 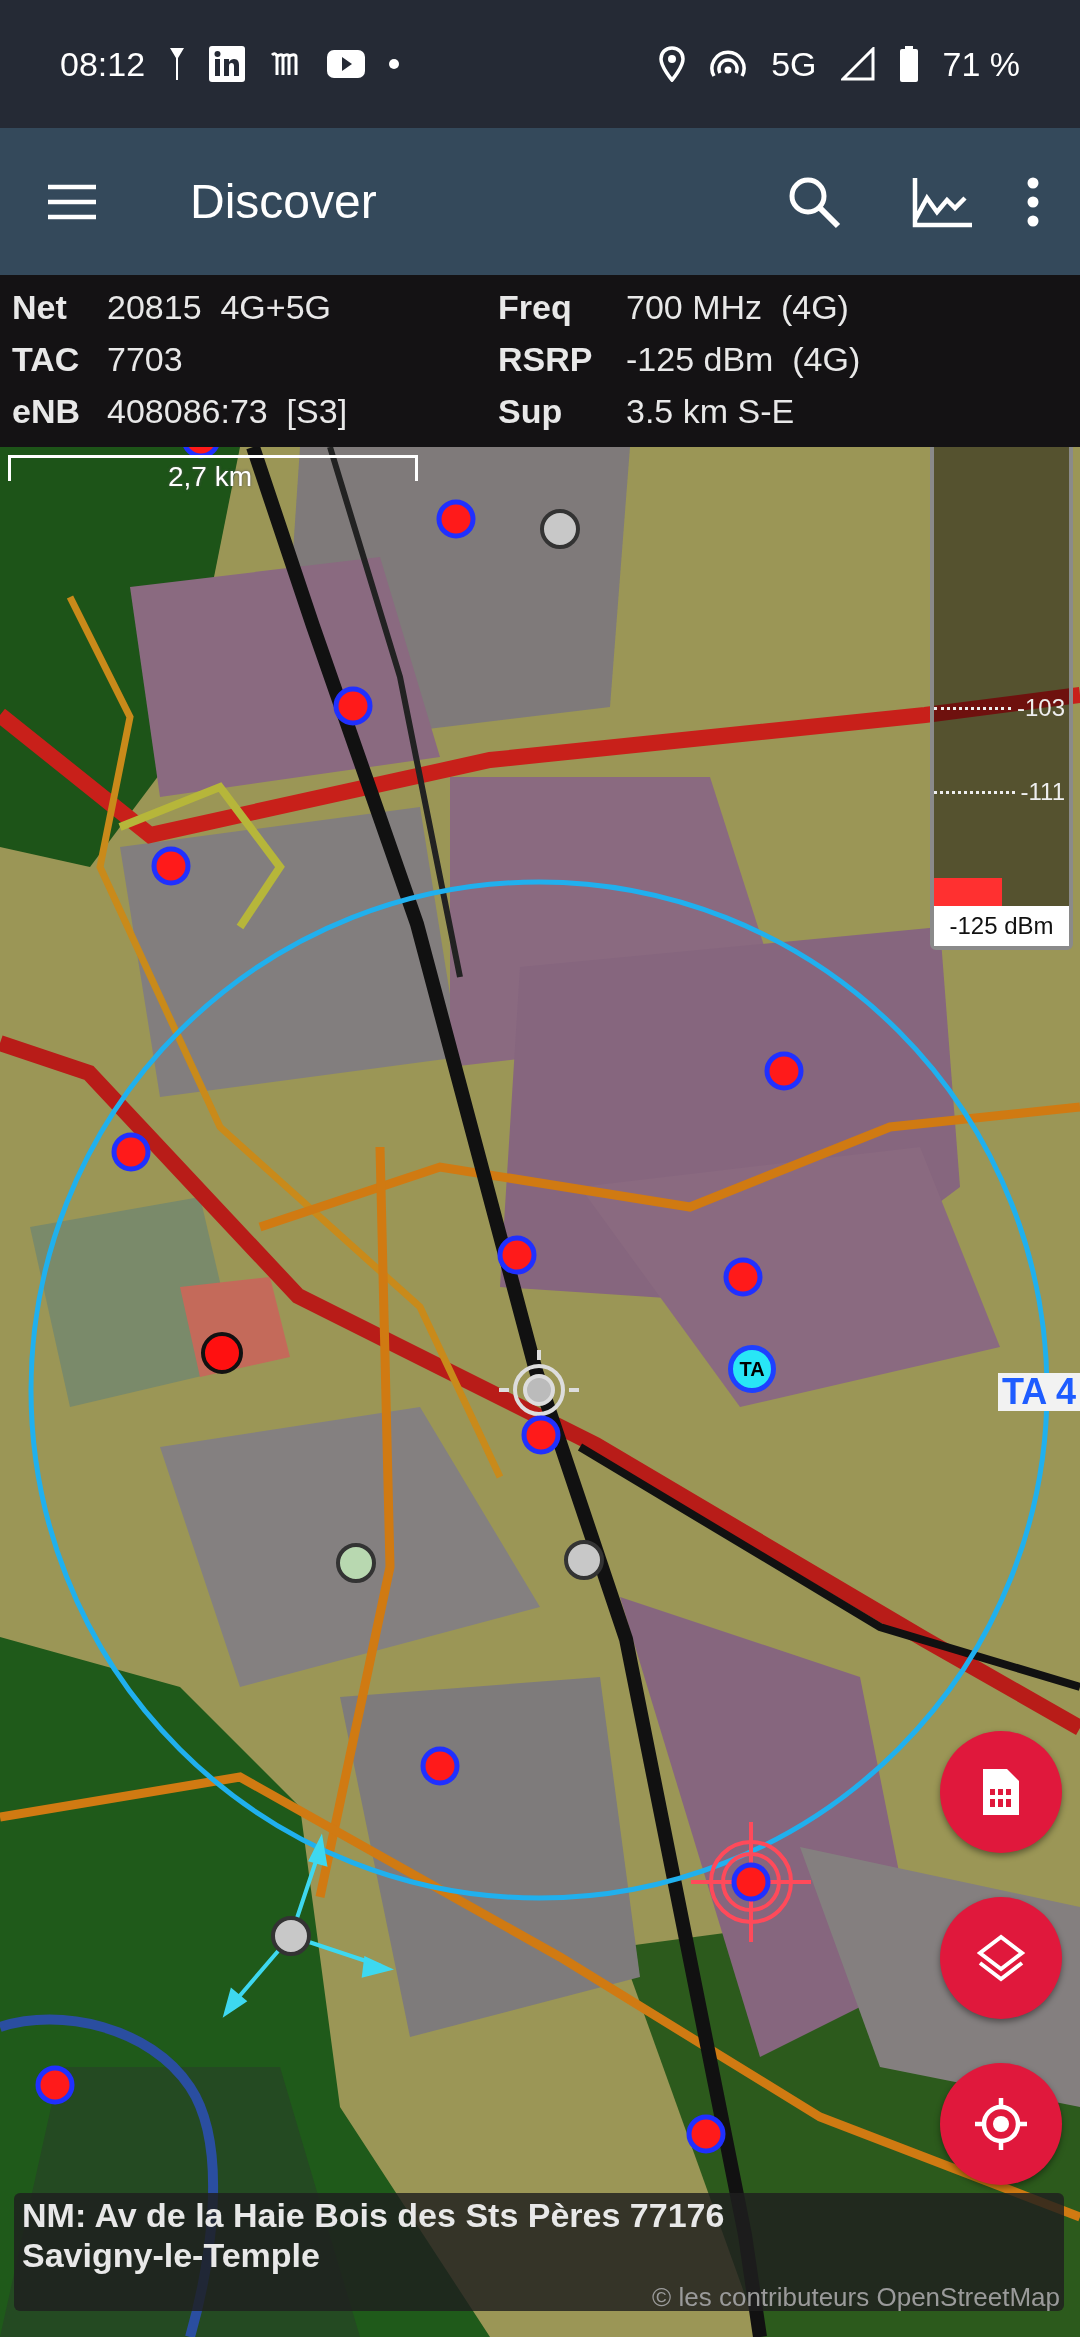 What do you see at coordinates (1001, 1792) in the screenshot?
I see `sim-card-icon` at bounding box center [1001, 1792].